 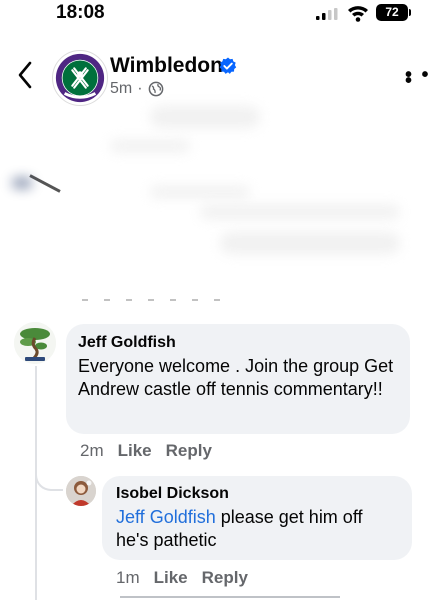 I want to click on post-meta: 5m ·, so click(x=137, y=89).